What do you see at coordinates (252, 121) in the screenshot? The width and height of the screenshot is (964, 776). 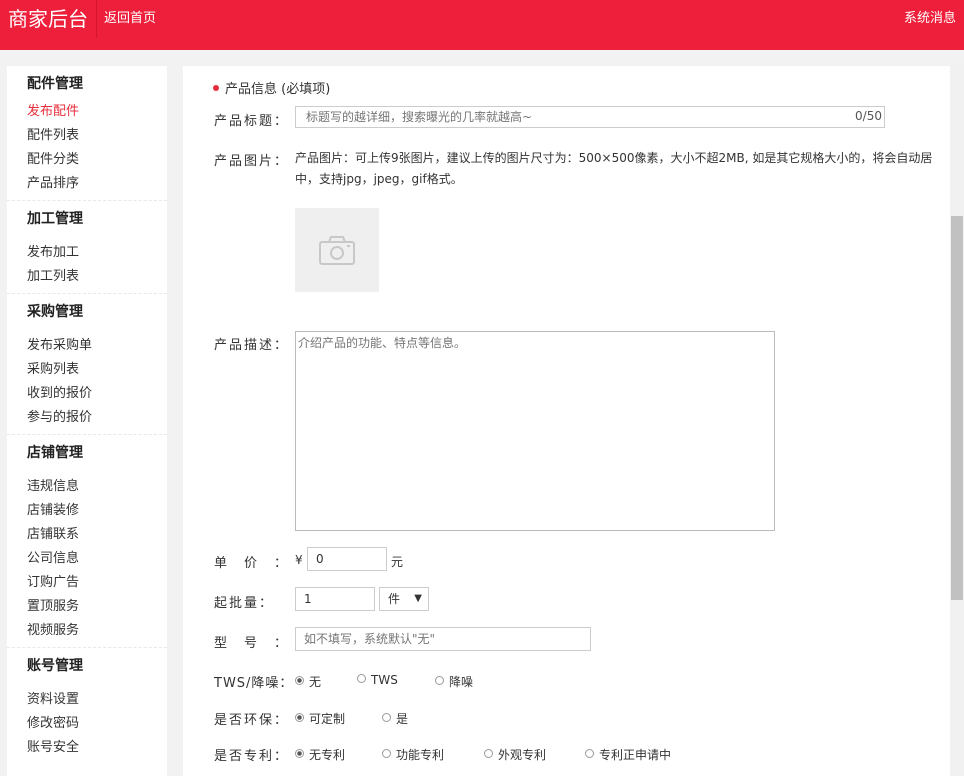 I see `title-label: 产品标题：` at bounding box center [252, 121].